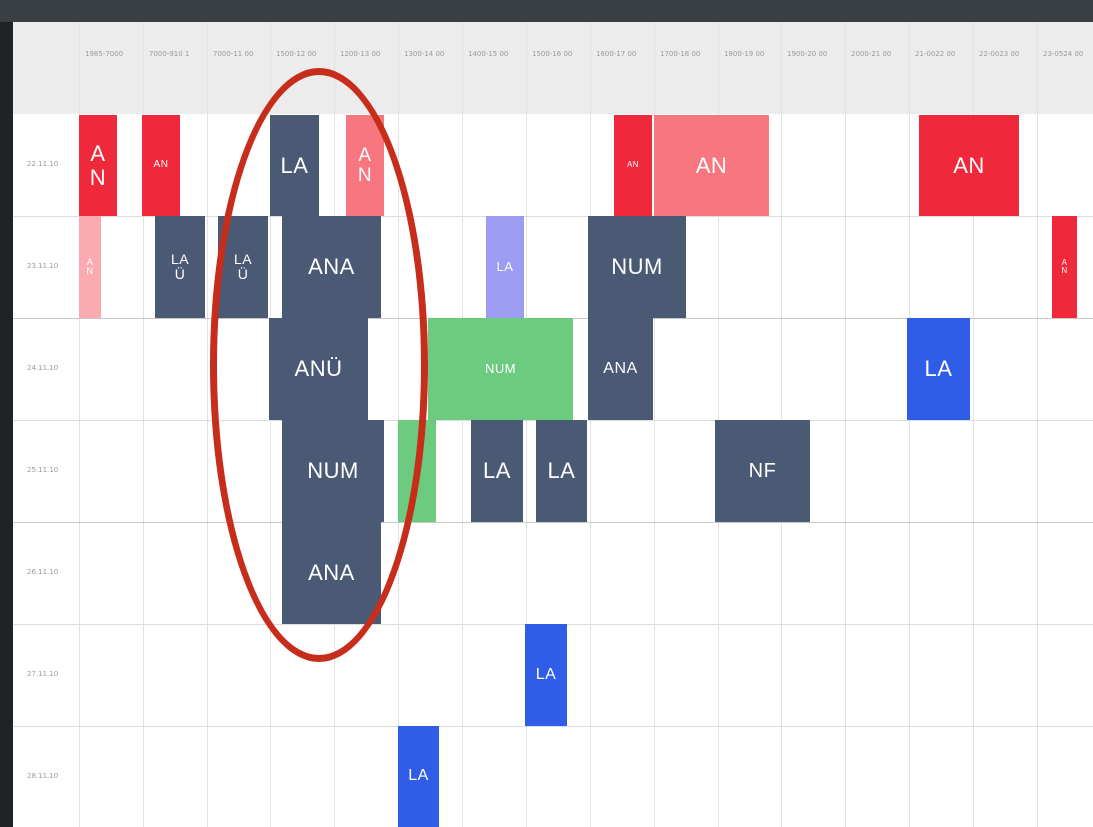  I want to click on row-label-date: 25.11.10, so click(43, 470).